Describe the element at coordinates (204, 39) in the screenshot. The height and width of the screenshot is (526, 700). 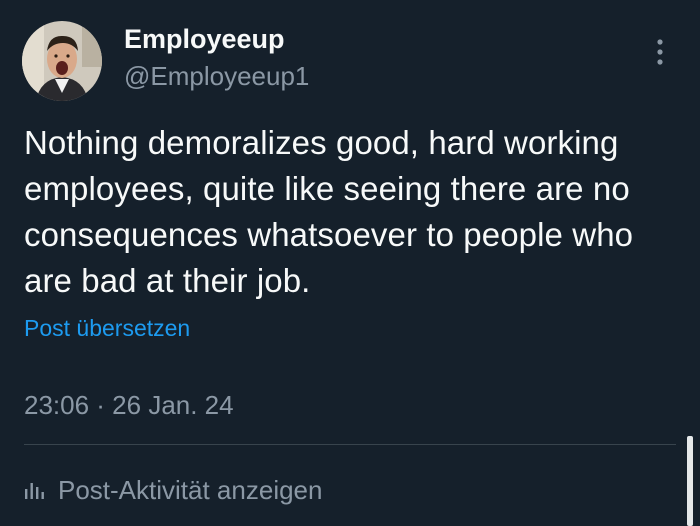
I see `author-display-name: Employeeup` at that location.